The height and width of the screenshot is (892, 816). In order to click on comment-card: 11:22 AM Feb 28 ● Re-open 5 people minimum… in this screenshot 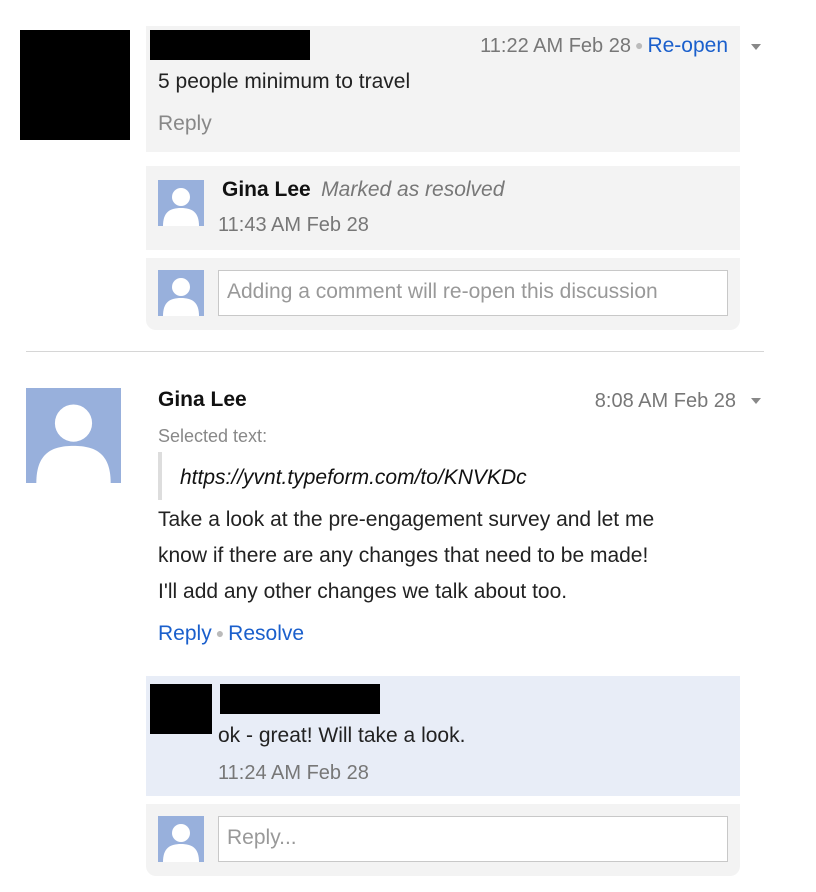, I will do `click(443, 89)`.